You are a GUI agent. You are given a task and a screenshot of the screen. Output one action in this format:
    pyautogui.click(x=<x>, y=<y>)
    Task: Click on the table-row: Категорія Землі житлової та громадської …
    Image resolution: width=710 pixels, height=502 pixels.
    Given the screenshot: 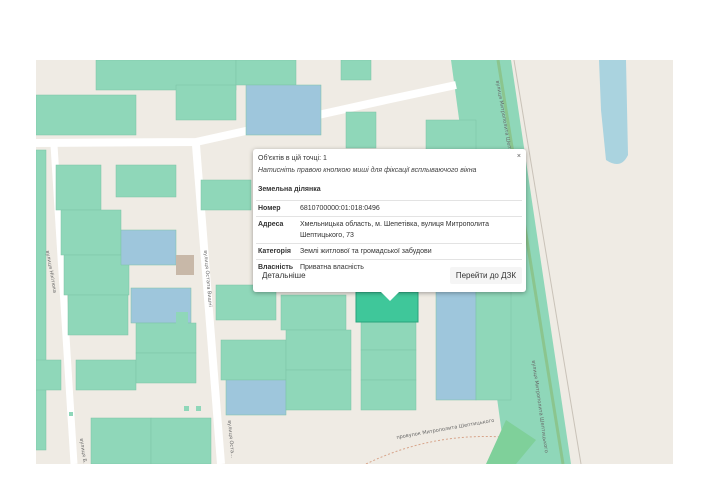 What is the action you would take?
    pyautogui.click(x=389, y=251)
    